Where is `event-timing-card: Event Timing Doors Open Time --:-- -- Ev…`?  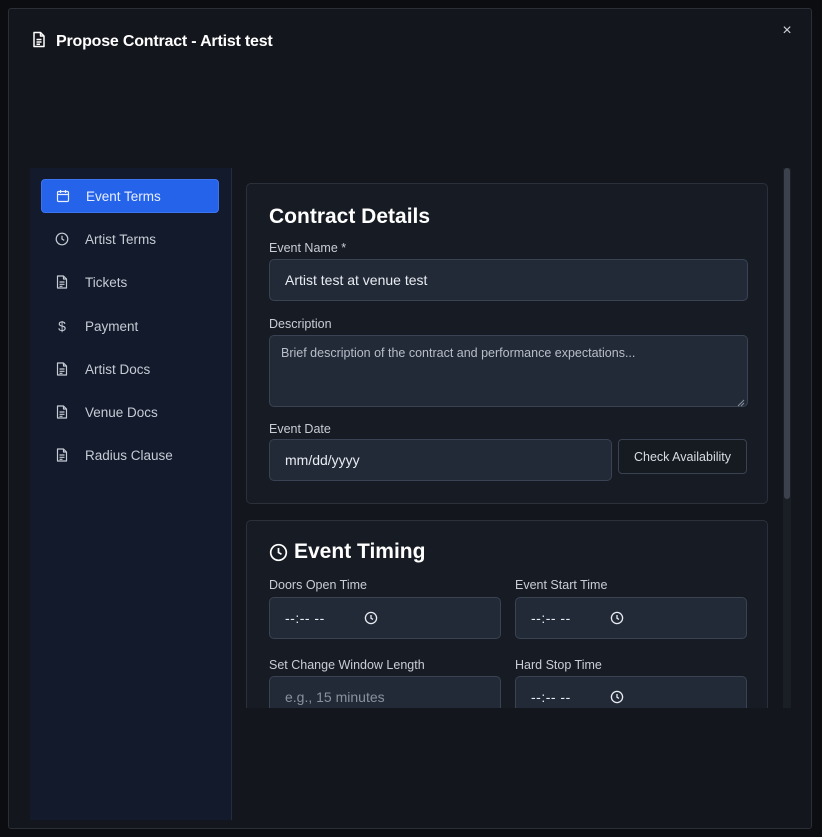
event-timing-card: Event Timing Doors Open Time --:-- -- Ev… is located at coordinates (507, 614).